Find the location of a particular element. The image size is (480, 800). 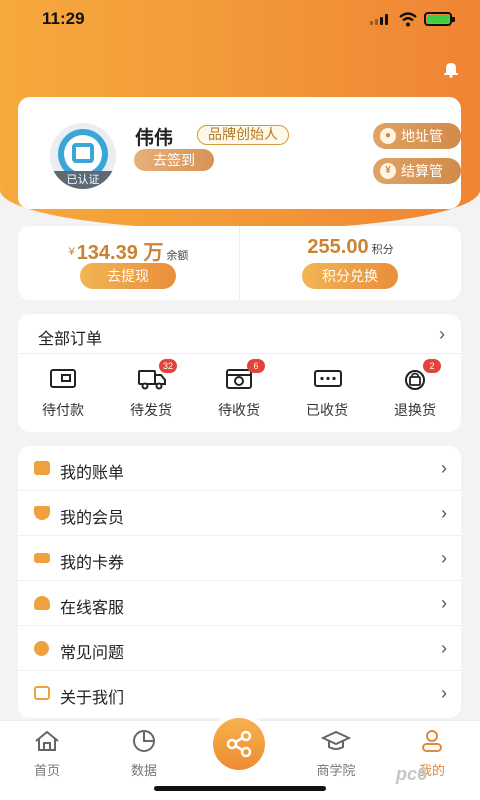

balance-section: ¥134.39 万余额 去提现 is located at coordinates (128, 263).